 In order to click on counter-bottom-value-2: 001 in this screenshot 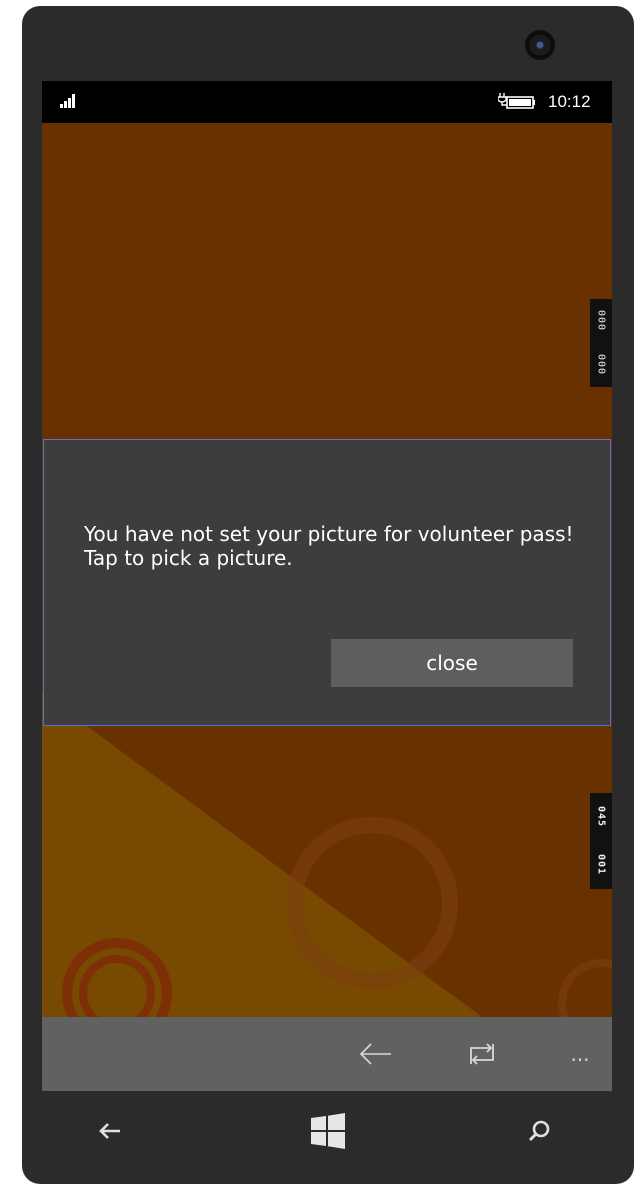, I will do `click(601, 865)`.